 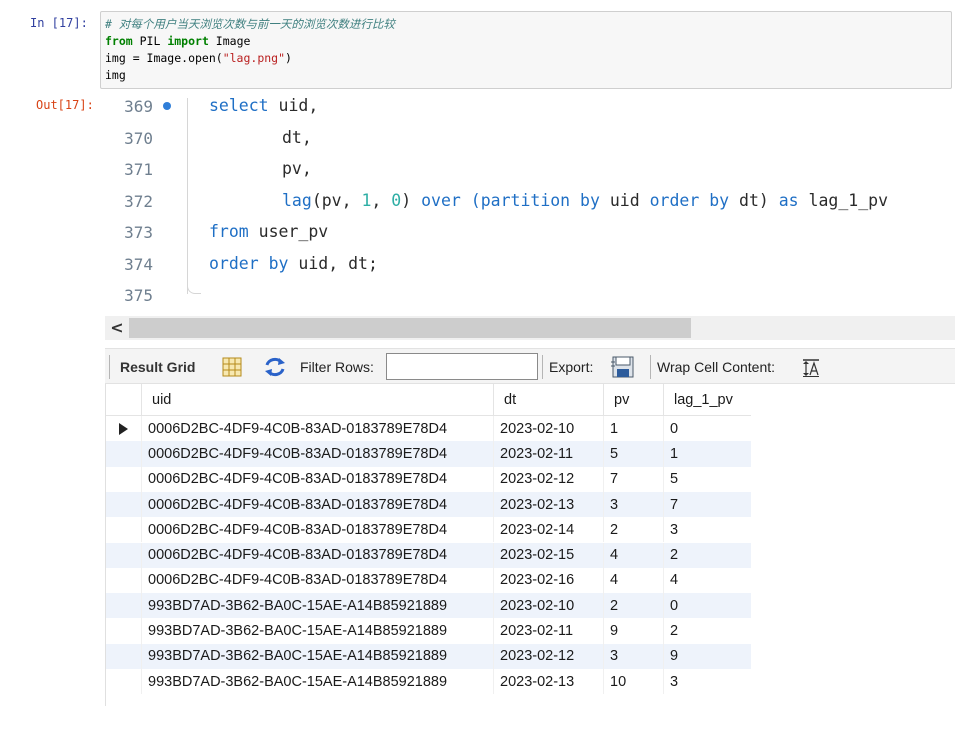 I want to click on filter-rows-input, so click(x=462, y=366).